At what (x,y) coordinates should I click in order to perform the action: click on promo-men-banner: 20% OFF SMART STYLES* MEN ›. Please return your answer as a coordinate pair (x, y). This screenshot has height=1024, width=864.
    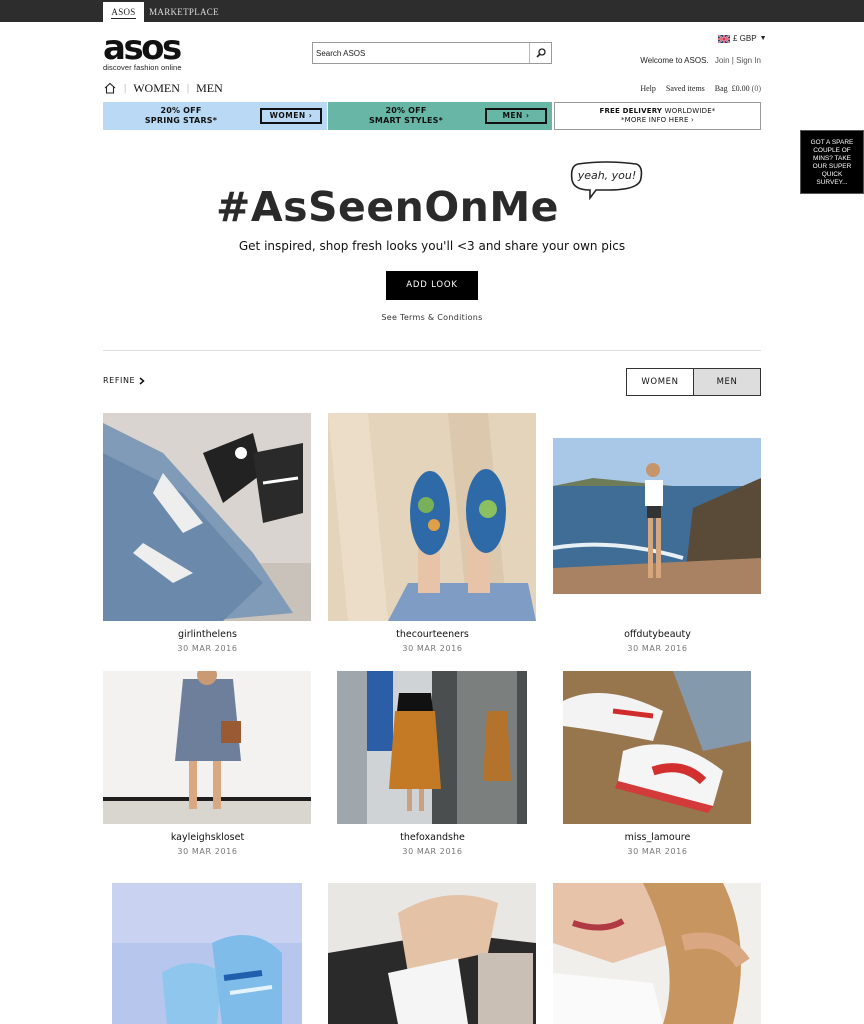
    Looking at the image, I should click on (440, 116).